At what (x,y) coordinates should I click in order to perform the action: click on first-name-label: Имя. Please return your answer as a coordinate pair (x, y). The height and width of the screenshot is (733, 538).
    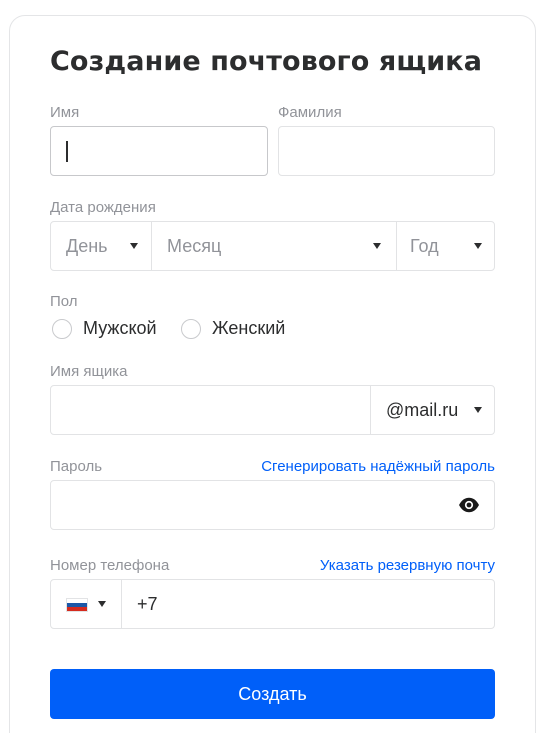
    Looking at the image, I should click on (65, 112).